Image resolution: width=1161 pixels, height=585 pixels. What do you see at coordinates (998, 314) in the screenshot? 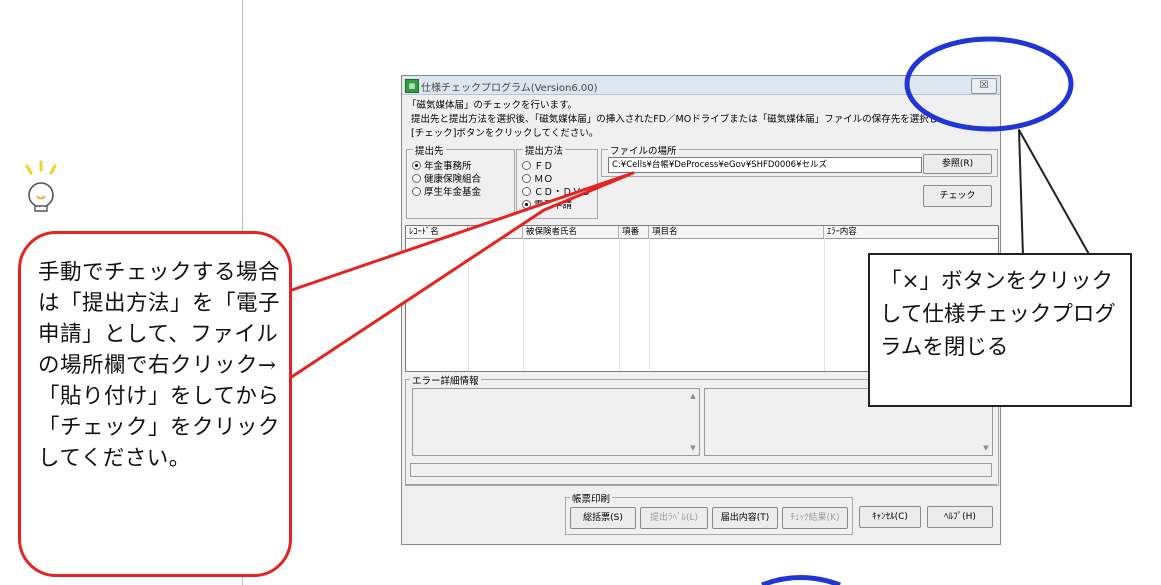
I see `right-callout-text: 「×」ボタンをクリックして仕様チェックプログラムを閉じる` at bounding box center [998, 314].